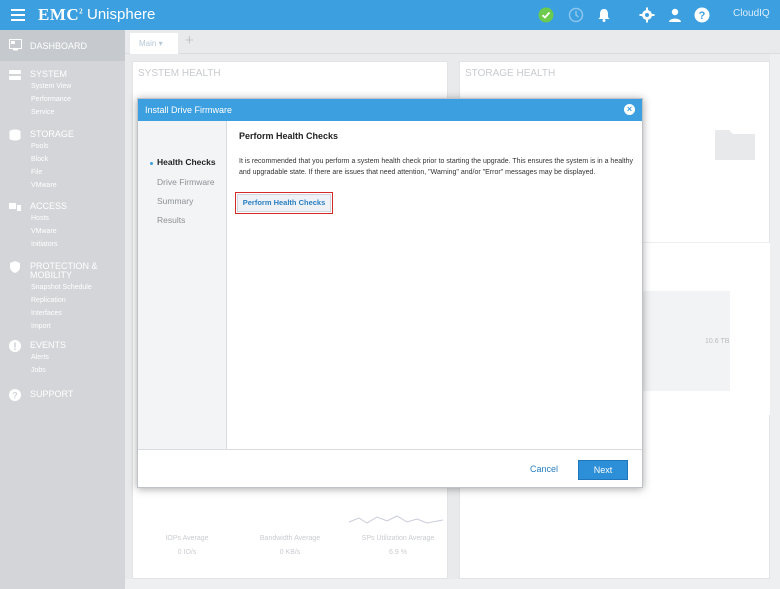 The height and width of the screenshot is (589, 780). What do you see at coordinates (647, 15) in the screenshot?
I see `settings-gear-icon` at bounding box center [647, 15].